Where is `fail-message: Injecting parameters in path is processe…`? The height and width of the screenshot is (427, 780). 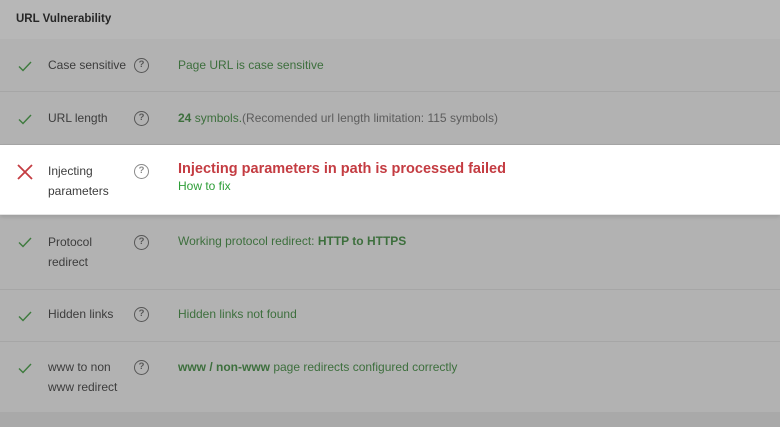
fail-message: Injecting parameters in path is processe… is located at coordinates (342, 169).